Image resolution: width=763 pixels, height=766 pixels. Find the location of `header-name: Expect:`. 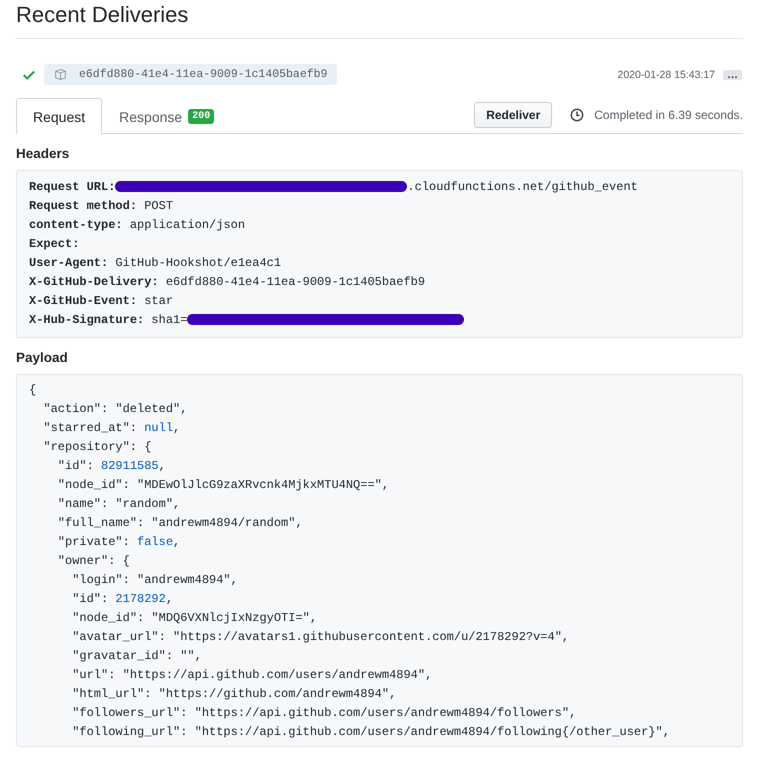

header-name: Expect: is located at coordinates (54, 244).